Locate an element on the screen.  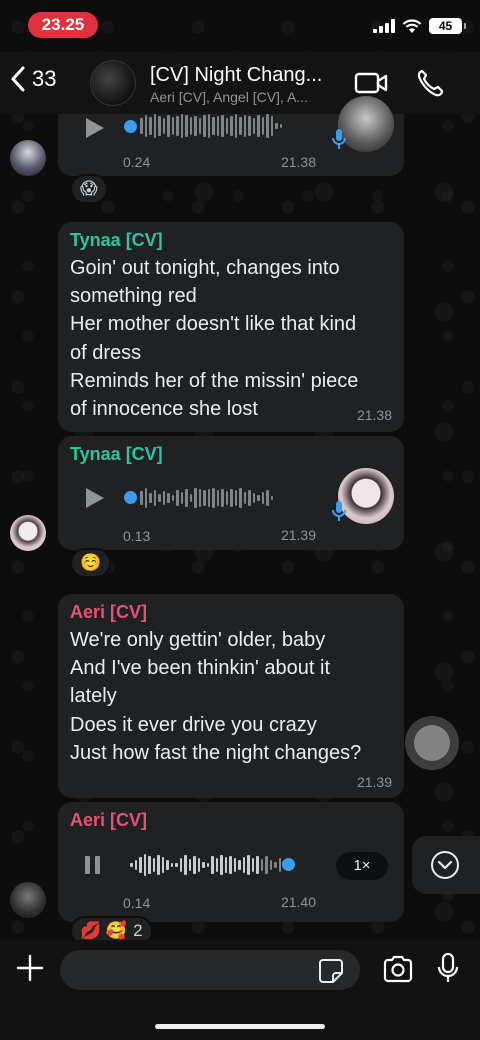
message-line: of innocence she lost is located at coordinates (164, 409).